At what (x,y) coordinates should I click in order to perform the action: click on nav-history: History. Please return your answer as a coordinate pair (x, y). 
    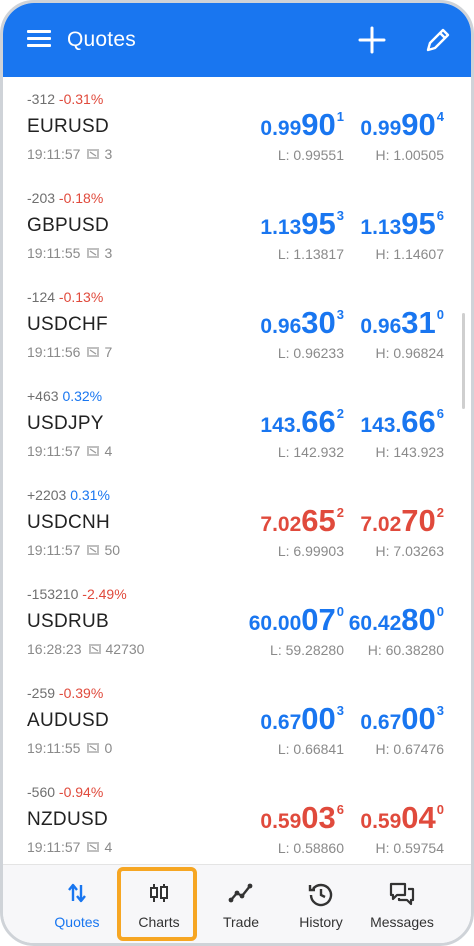
    Looking at the image, I should click on (321, 904).